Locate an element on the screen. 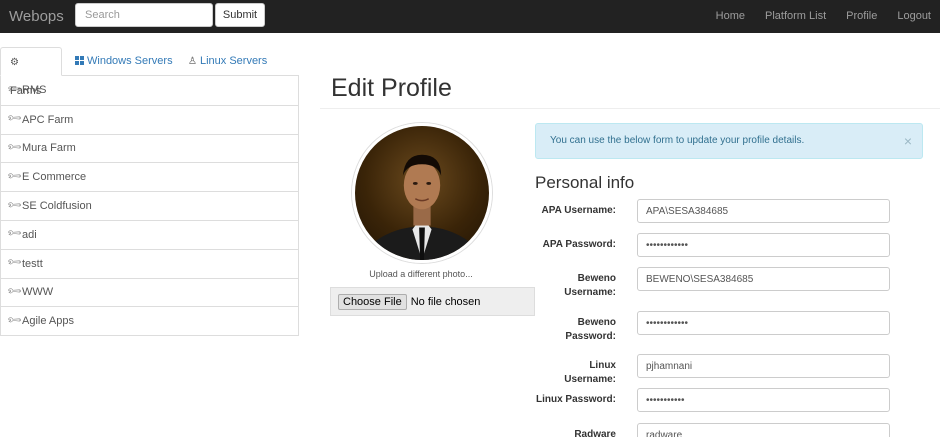  nav-link-logout: Logout is located at coordinates (913, 16).